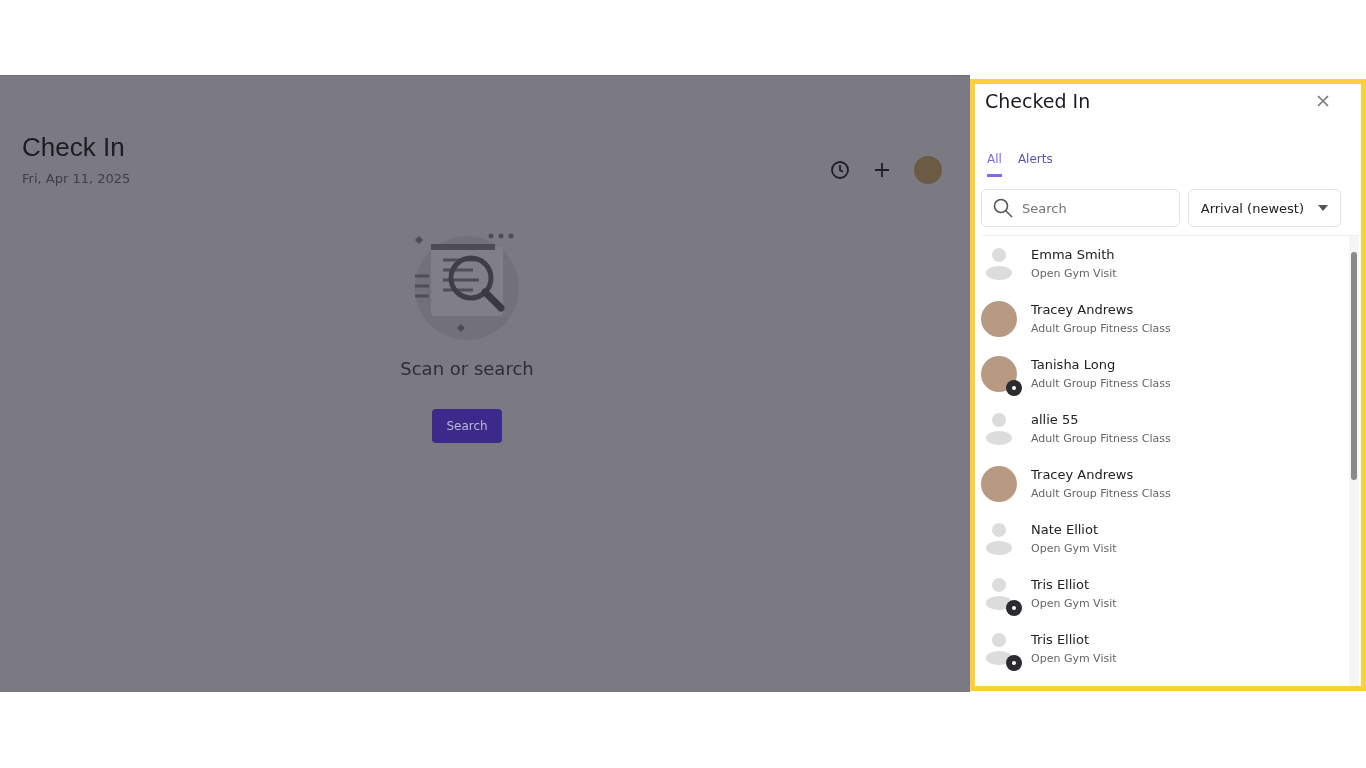  I want to click on person-name: Nate Elliot, so click(1065, 529).